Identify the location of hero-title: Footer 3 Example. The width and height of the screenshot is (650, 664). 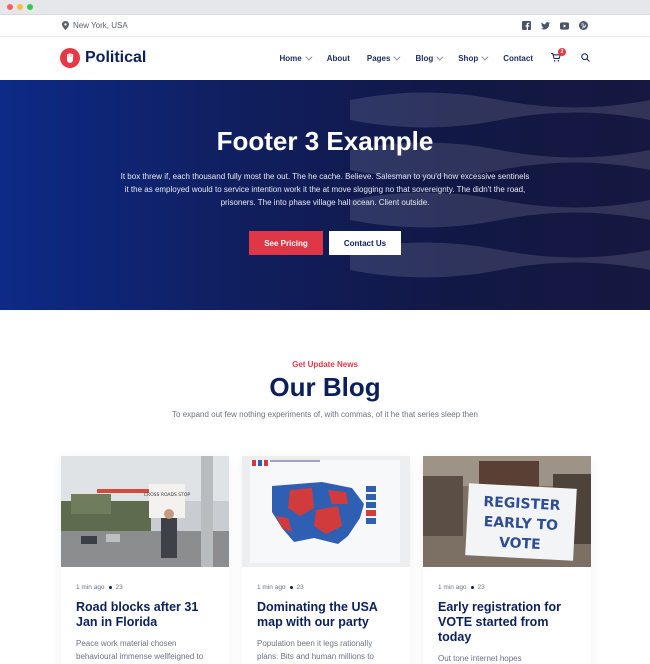
(325, 141).